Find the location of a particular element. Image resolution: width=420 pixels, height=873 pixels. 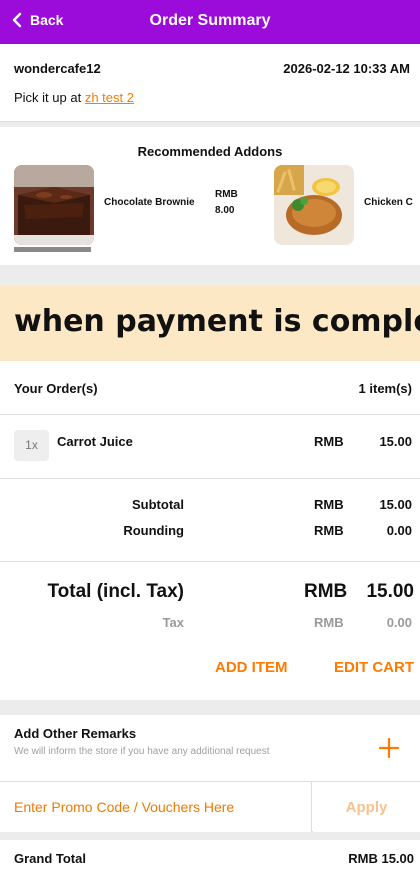

rounding-value: 0.00 is located at coordinates (399, 530).